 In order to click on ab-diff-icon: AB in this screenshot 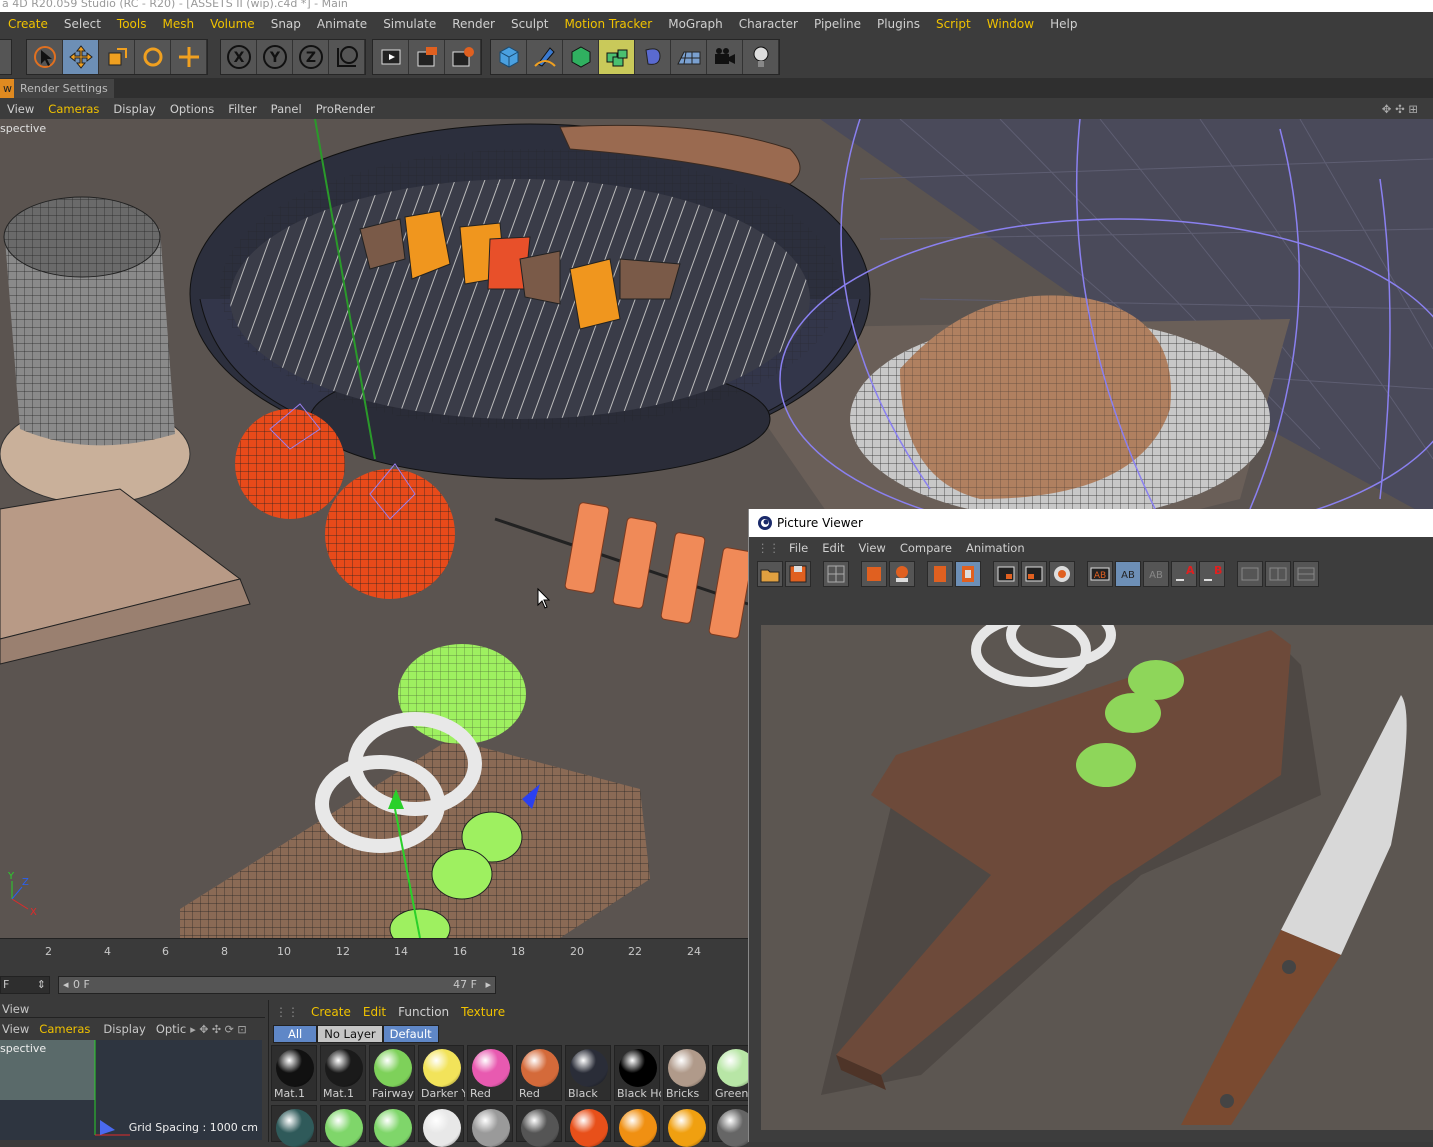, I will do `click(1156, 574)`.